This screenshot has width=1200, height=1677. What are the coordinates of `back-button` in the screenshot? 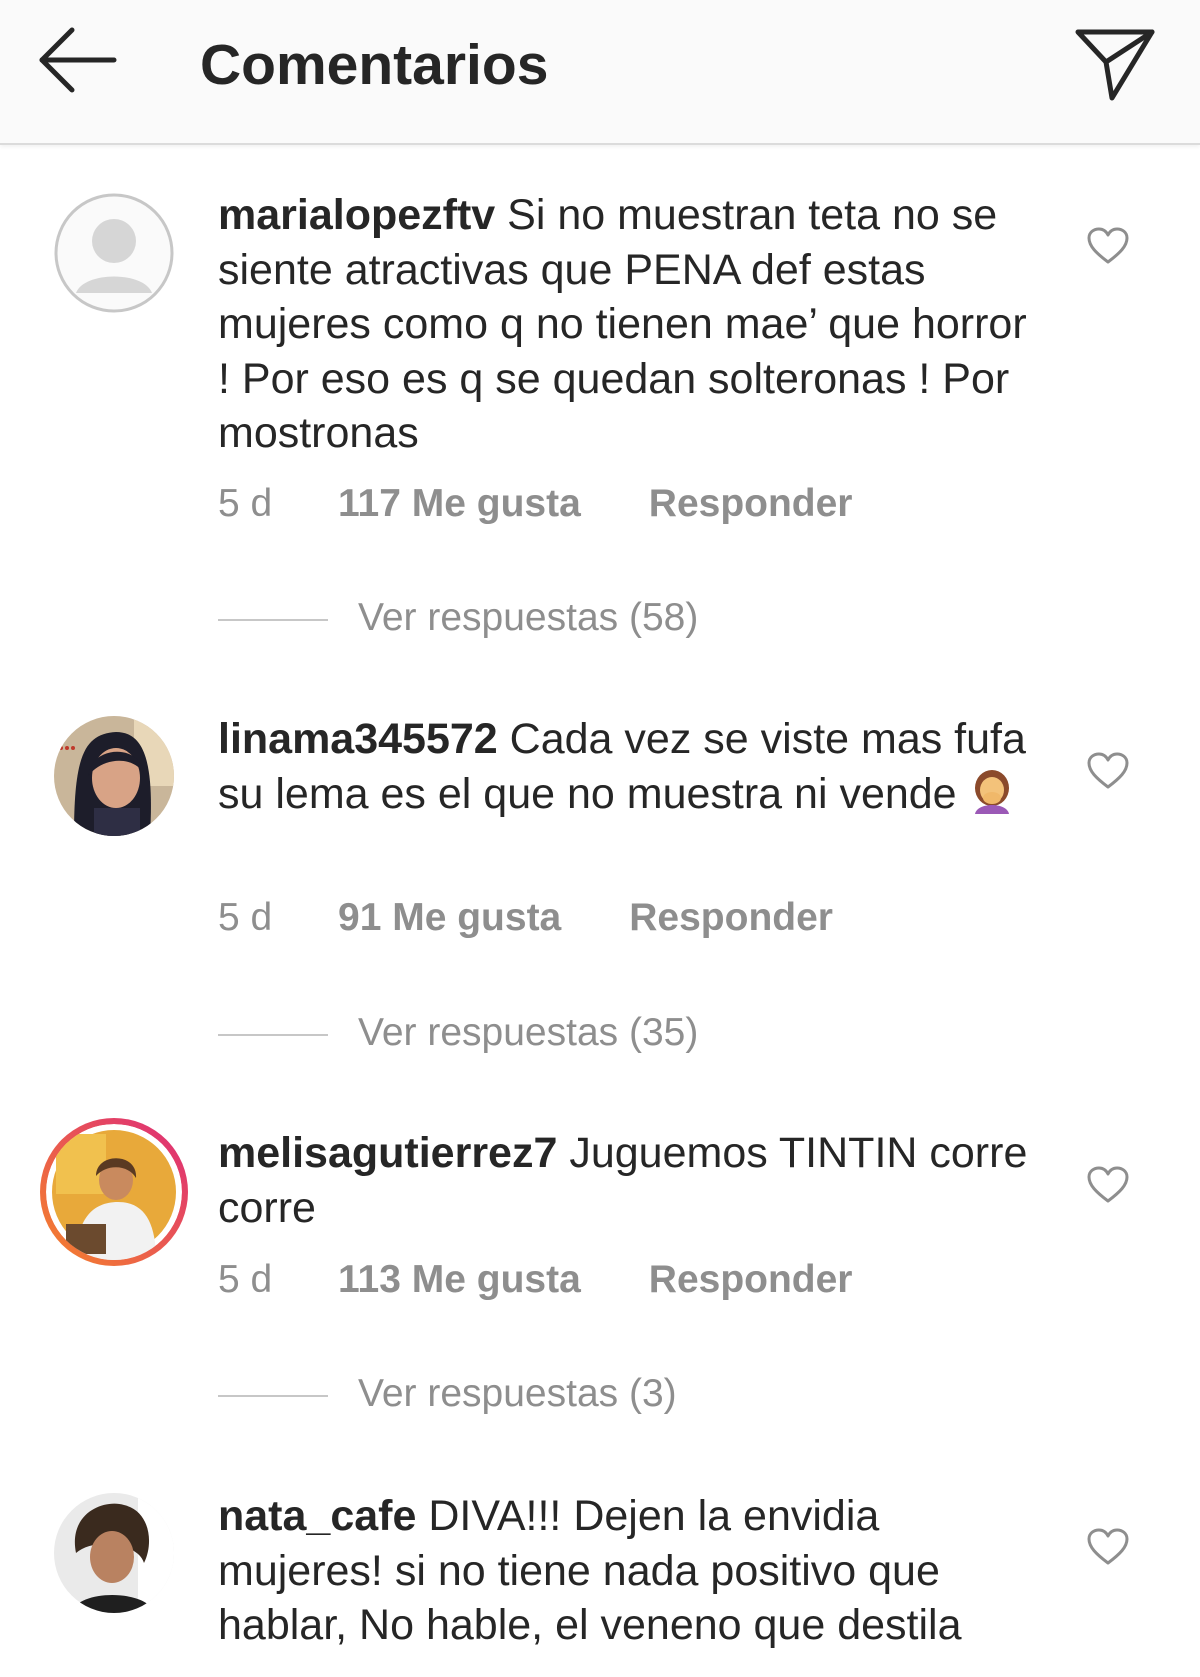 It's located at (80, 62).